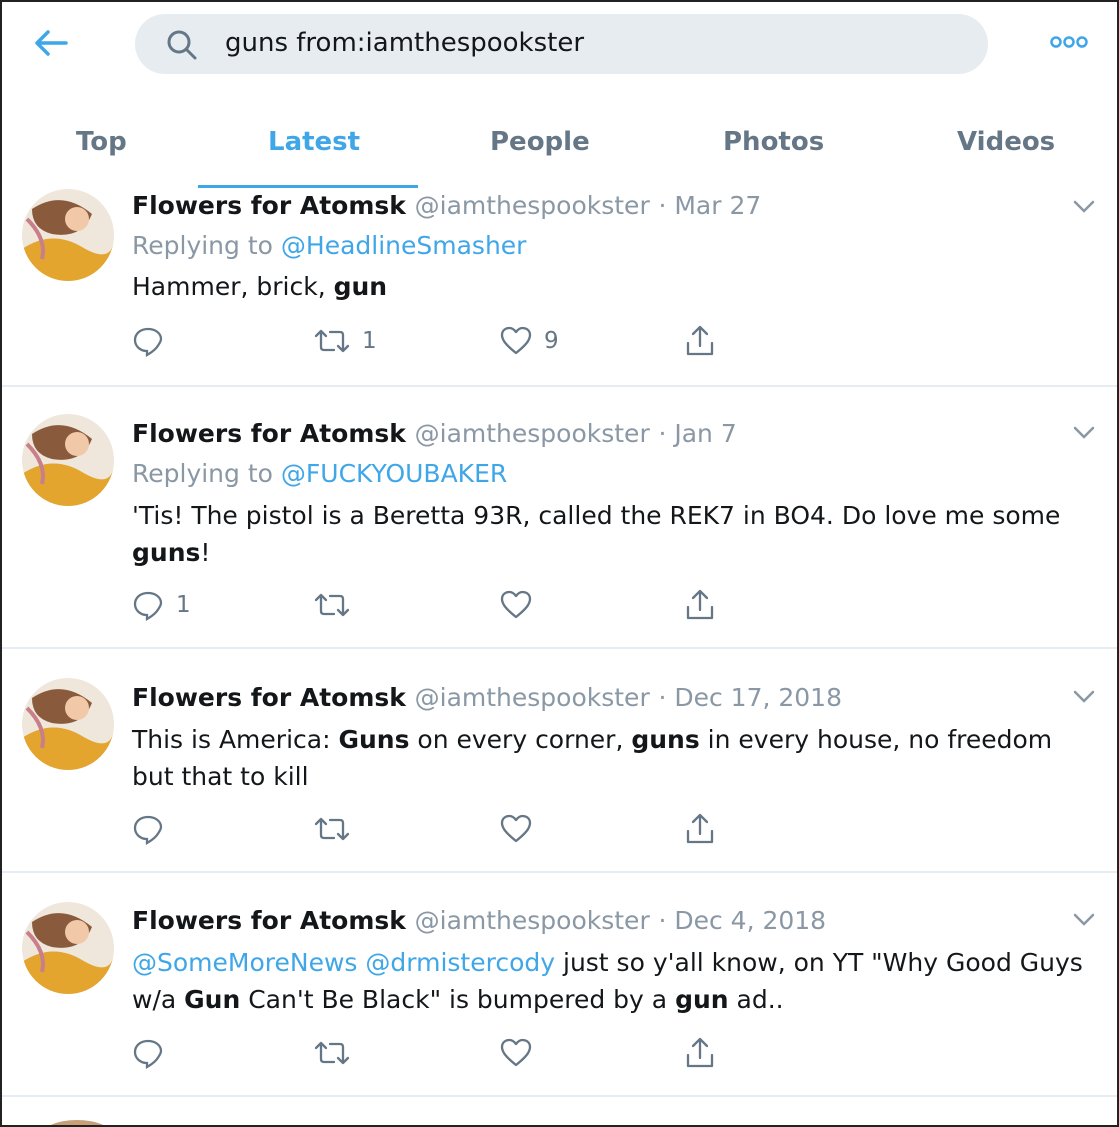  What do you see at coordinates (551, 341) in the screenshot?
I see `like-count: 9` at bounding box center [551, 341].